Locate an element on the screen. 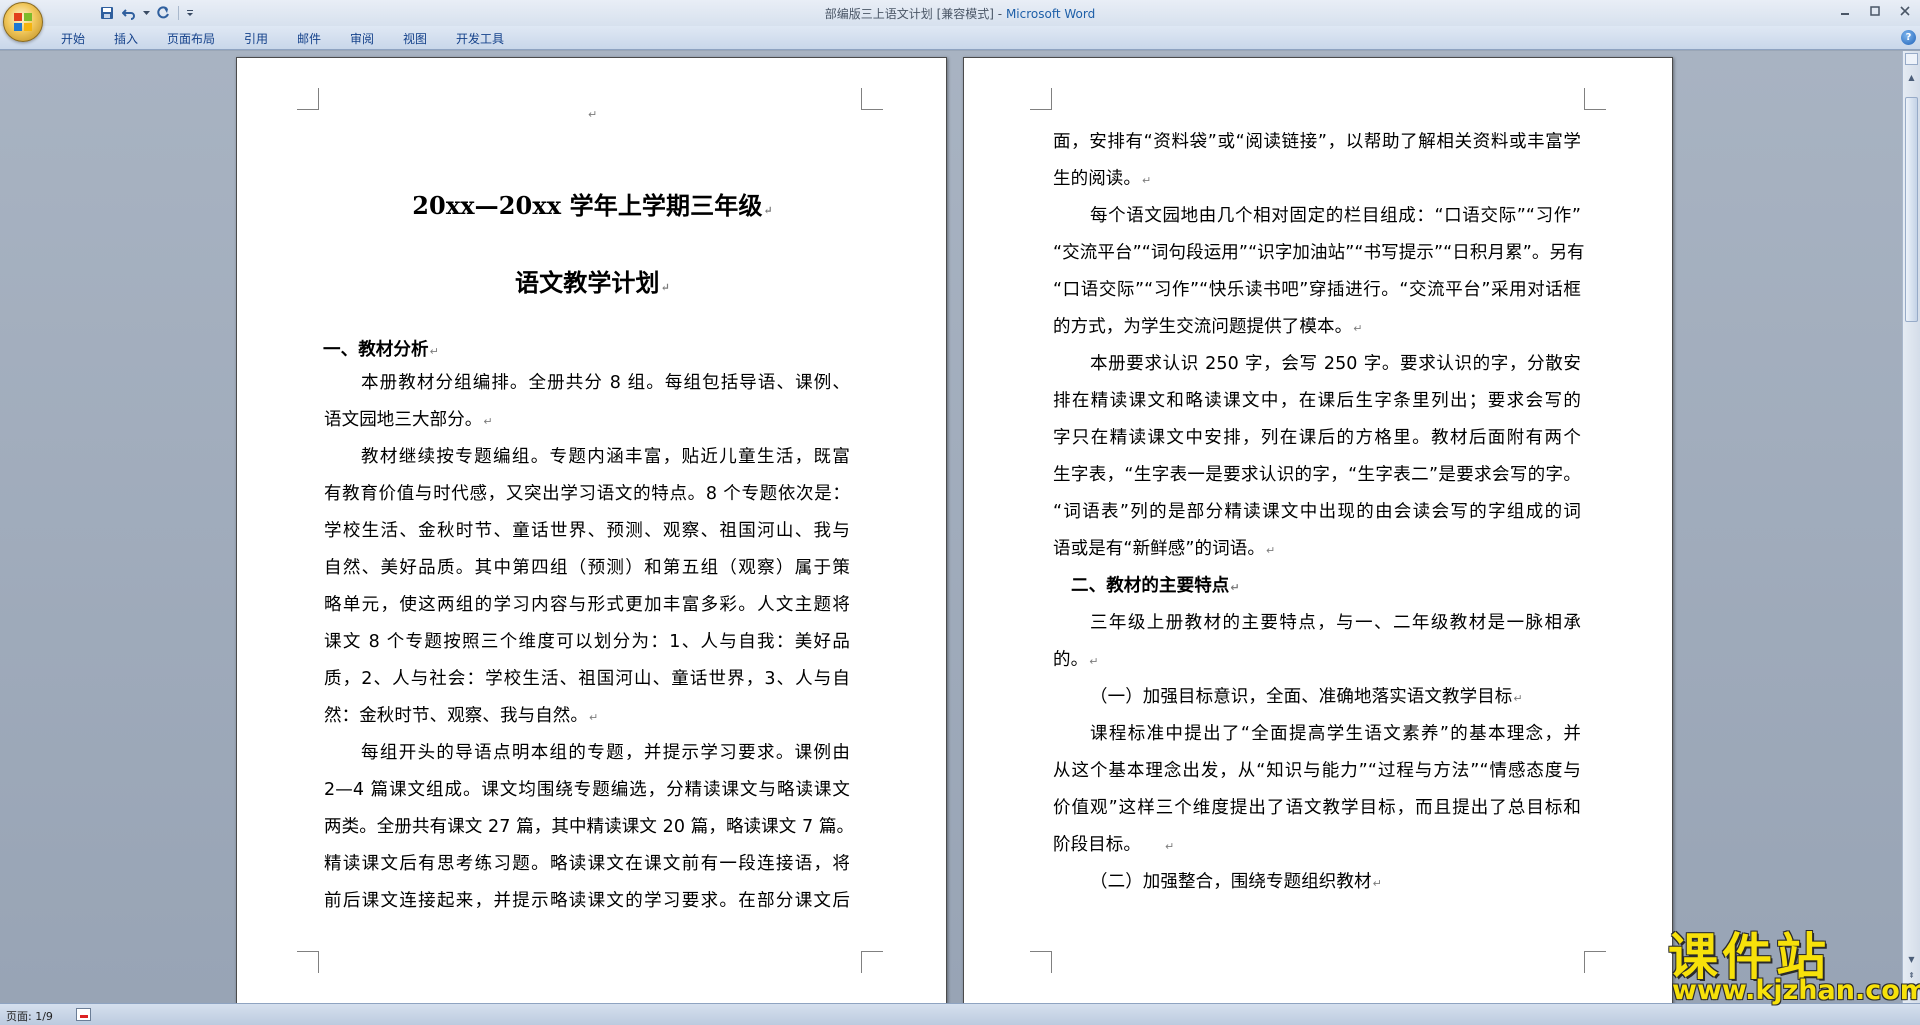 This screenshot has height=1025, width=1920. help-icon: ? is located at coordinates (1908, 37).